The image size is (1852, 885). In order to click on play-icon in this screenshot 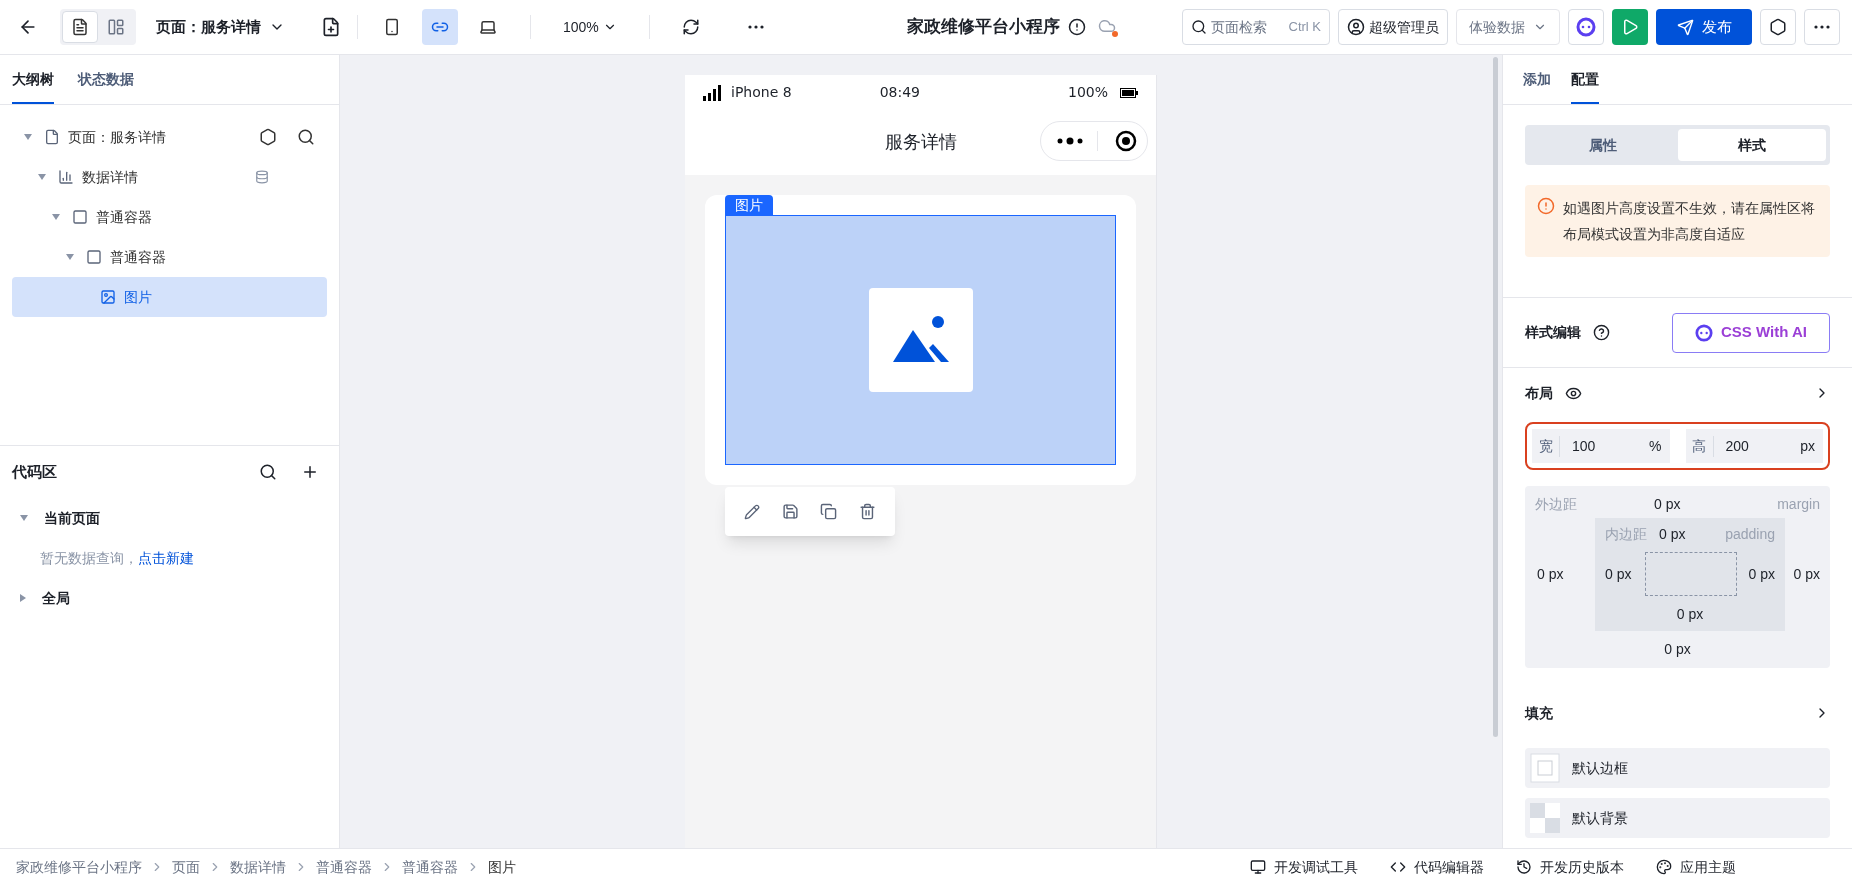, I will do `click(1630, 27)`.